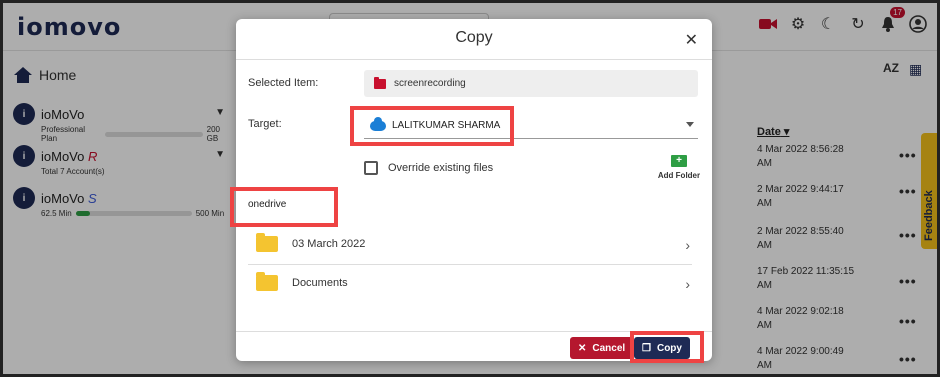 The image size is (940, 377). Describe the element at coordinates (667, 347) in the screenshot. I see `copy-highlight-box` at that location.